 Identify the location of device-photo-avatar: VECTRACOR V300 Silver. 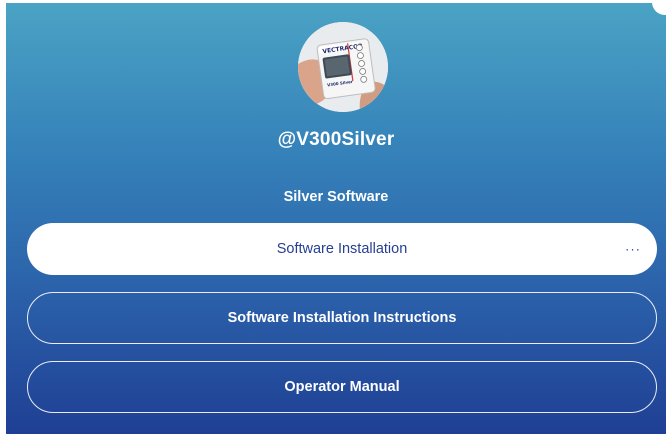
(343, 67).